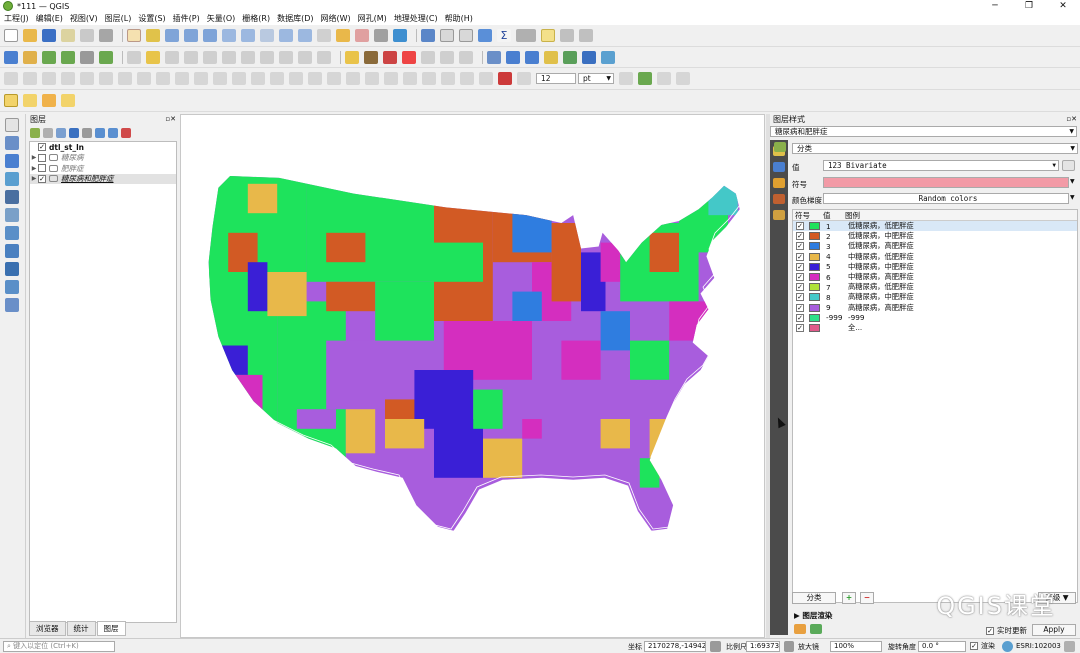 The height and width of the screenshot is (653, 1080). I want to click on python-console-icon, so click(513, 57).